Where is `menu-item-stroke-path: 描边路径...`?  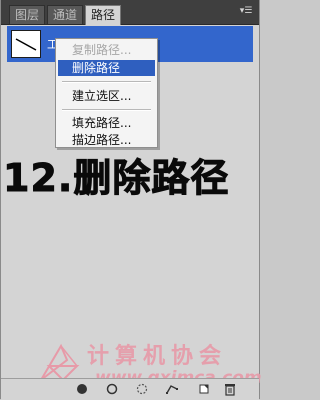
menu-item-stroke-path: 描边路径... is located at coordinates (106, 140).